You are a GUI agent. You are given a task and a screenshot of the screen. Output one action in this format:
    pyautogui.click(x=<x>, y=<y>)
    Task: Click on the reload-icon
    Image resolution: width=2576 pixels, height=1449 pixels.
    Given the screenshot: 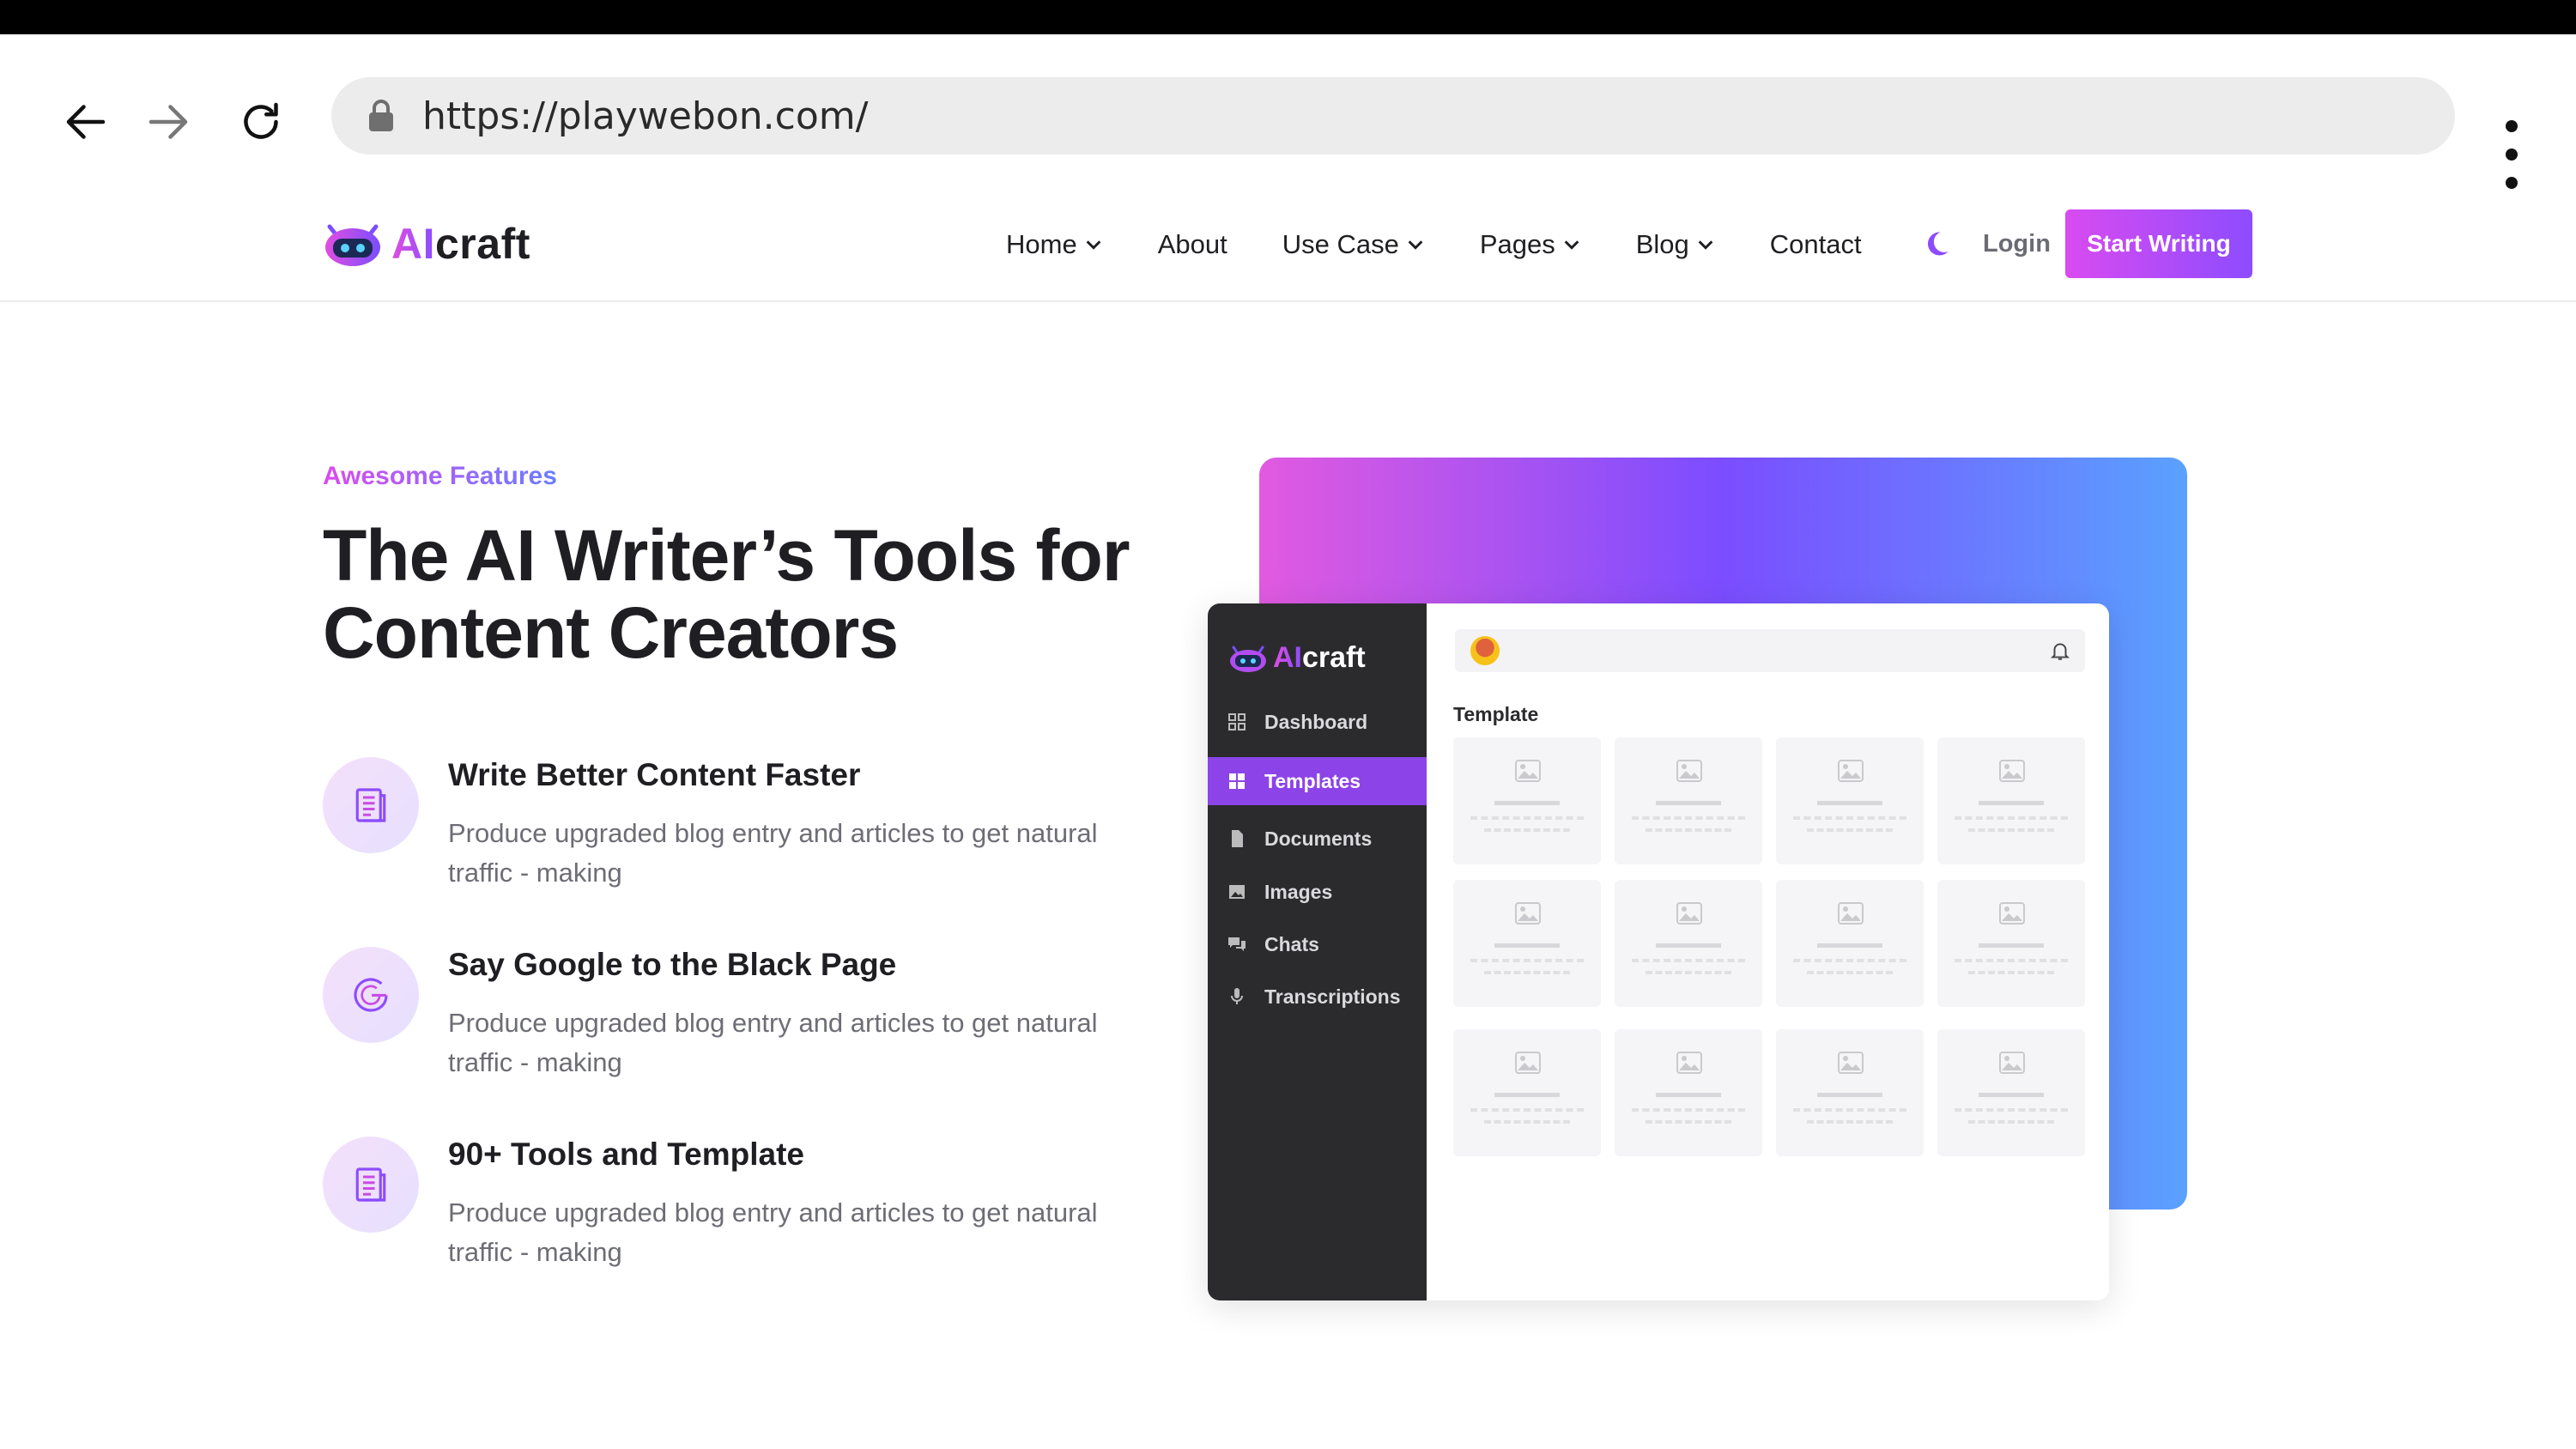 What is the action you would take?
    pyautogui.click(x=261, y=121)
    